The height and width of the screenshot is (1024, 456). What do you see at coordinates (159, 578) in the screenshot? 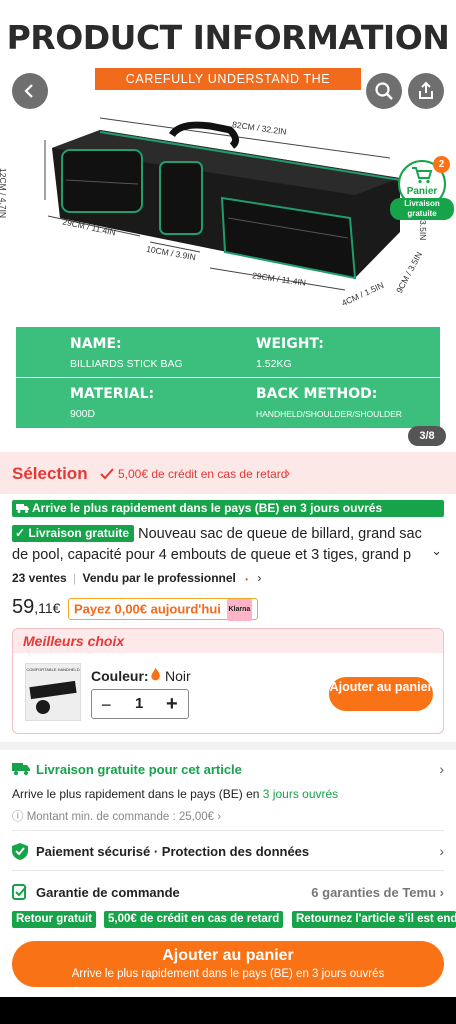
I see `seller-info: Vendu par le professionnel` at bounding box center [159, 578].